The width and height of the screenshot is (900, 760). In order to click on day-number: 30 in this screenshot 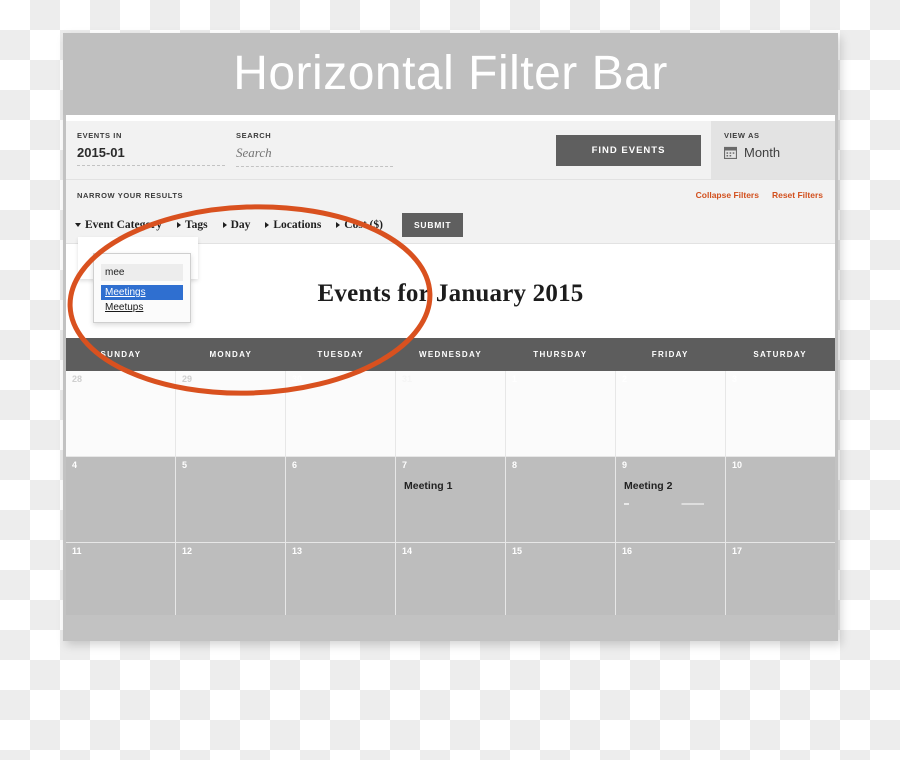, I will do `click(297, 379)`.